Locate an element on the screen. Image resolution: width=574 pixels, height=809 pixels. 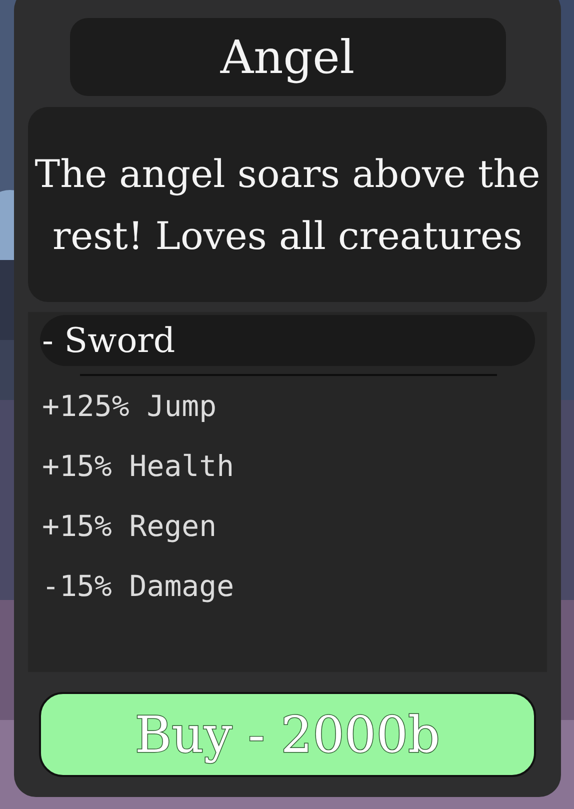
stat-line: +15% Health is located at coordinates (138, 466).